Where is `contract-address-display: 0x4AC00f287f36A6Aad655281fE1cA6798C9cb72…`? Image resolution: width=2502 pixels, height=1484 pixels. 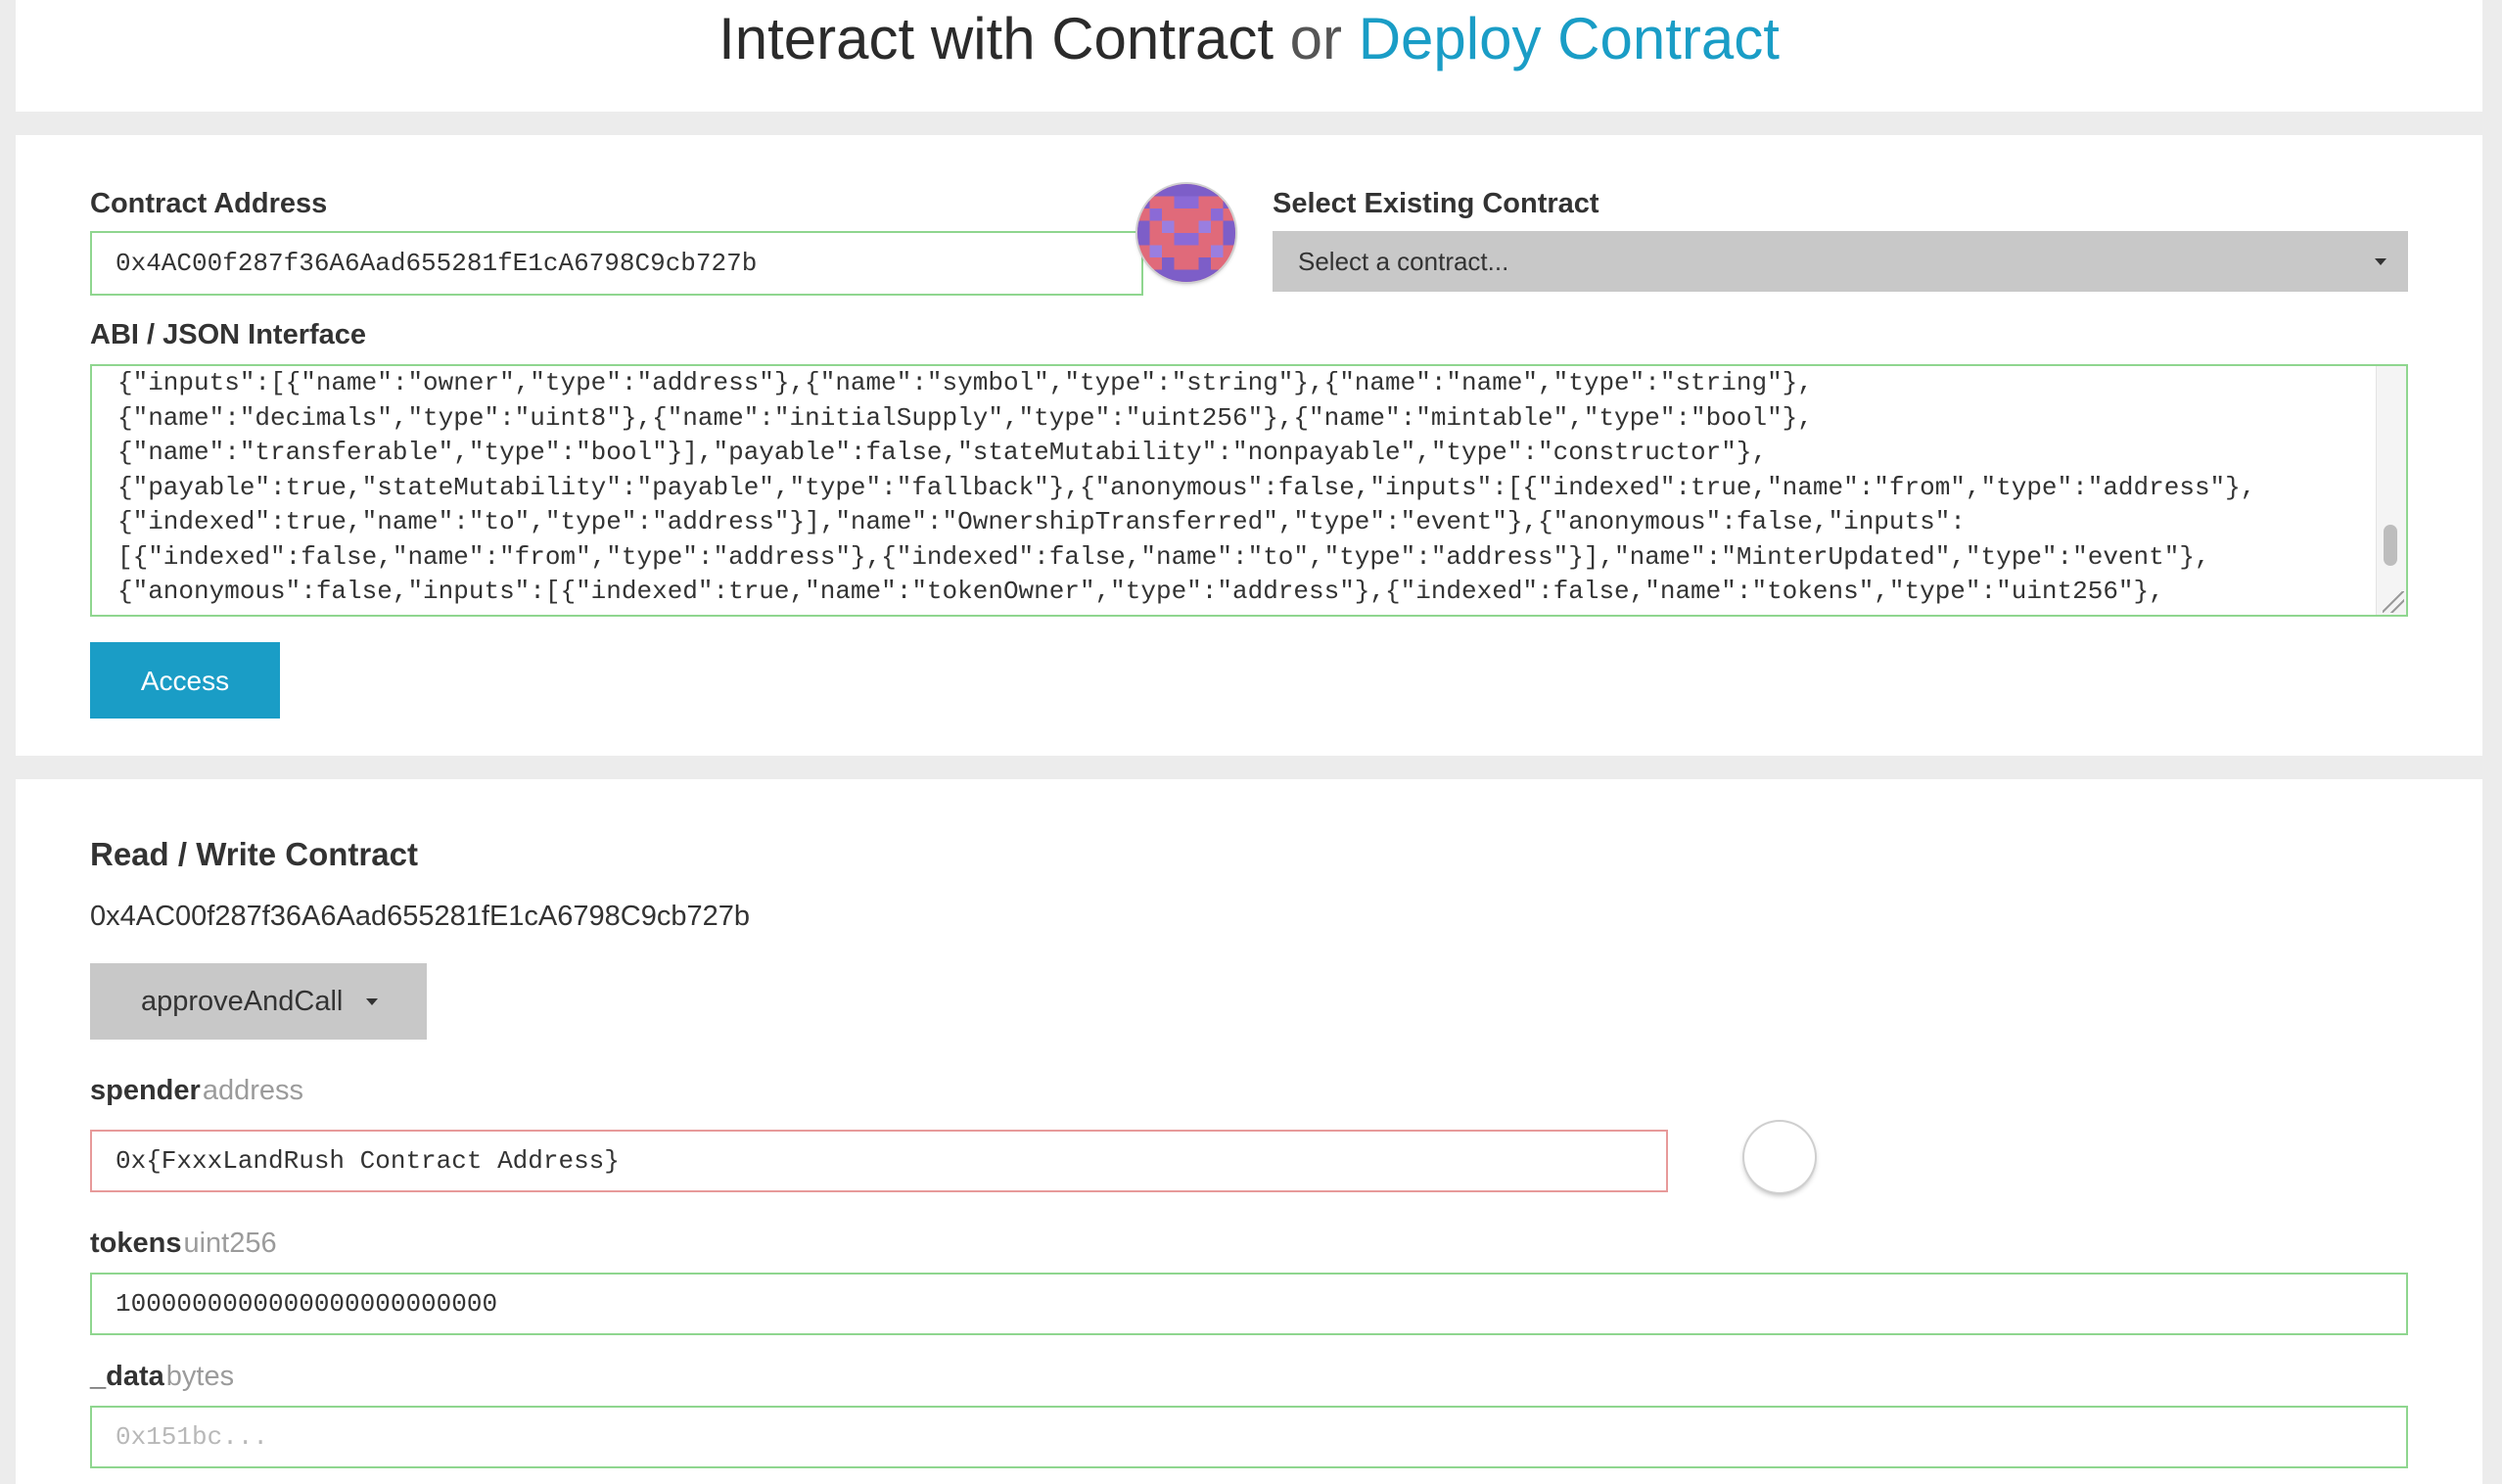 contract-address-display: 0x4AC00f287f36A6Aad655281fE1cA6798C9cb72… is located at coordinates (420, 916).